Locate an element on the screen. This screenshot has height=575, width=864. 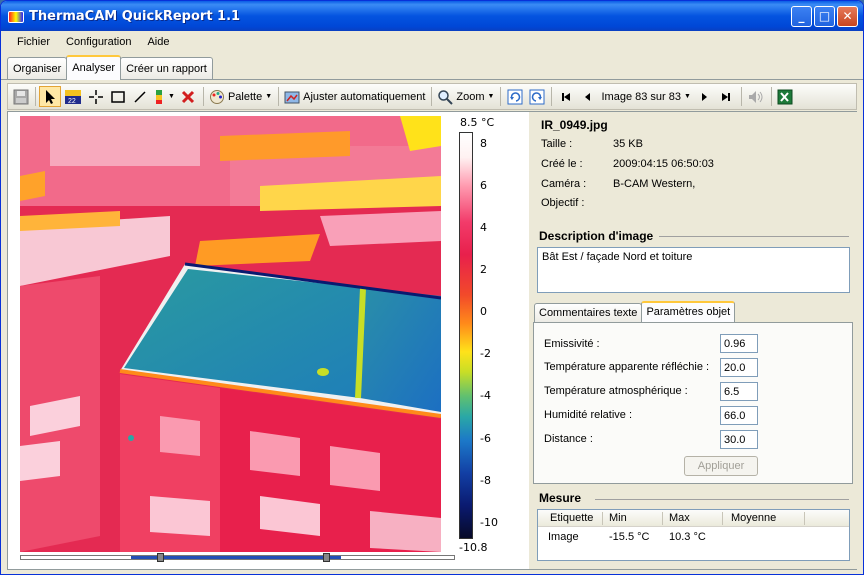
palette-label: Palette is located at coordinates (245, 96).